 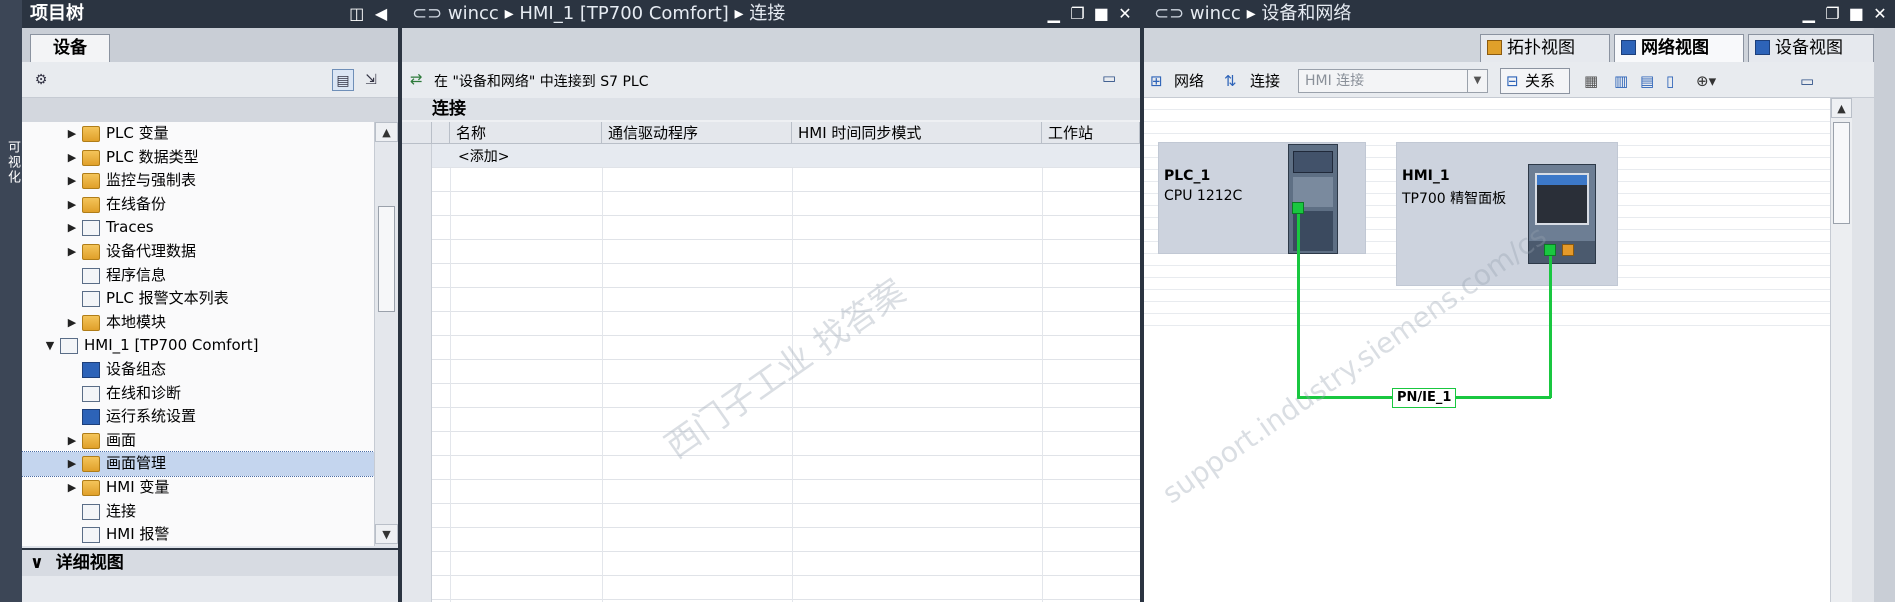 I want to click on tree-item: ▼ HMI_1 [TP700 Comfort], so click(x=198, y=346).